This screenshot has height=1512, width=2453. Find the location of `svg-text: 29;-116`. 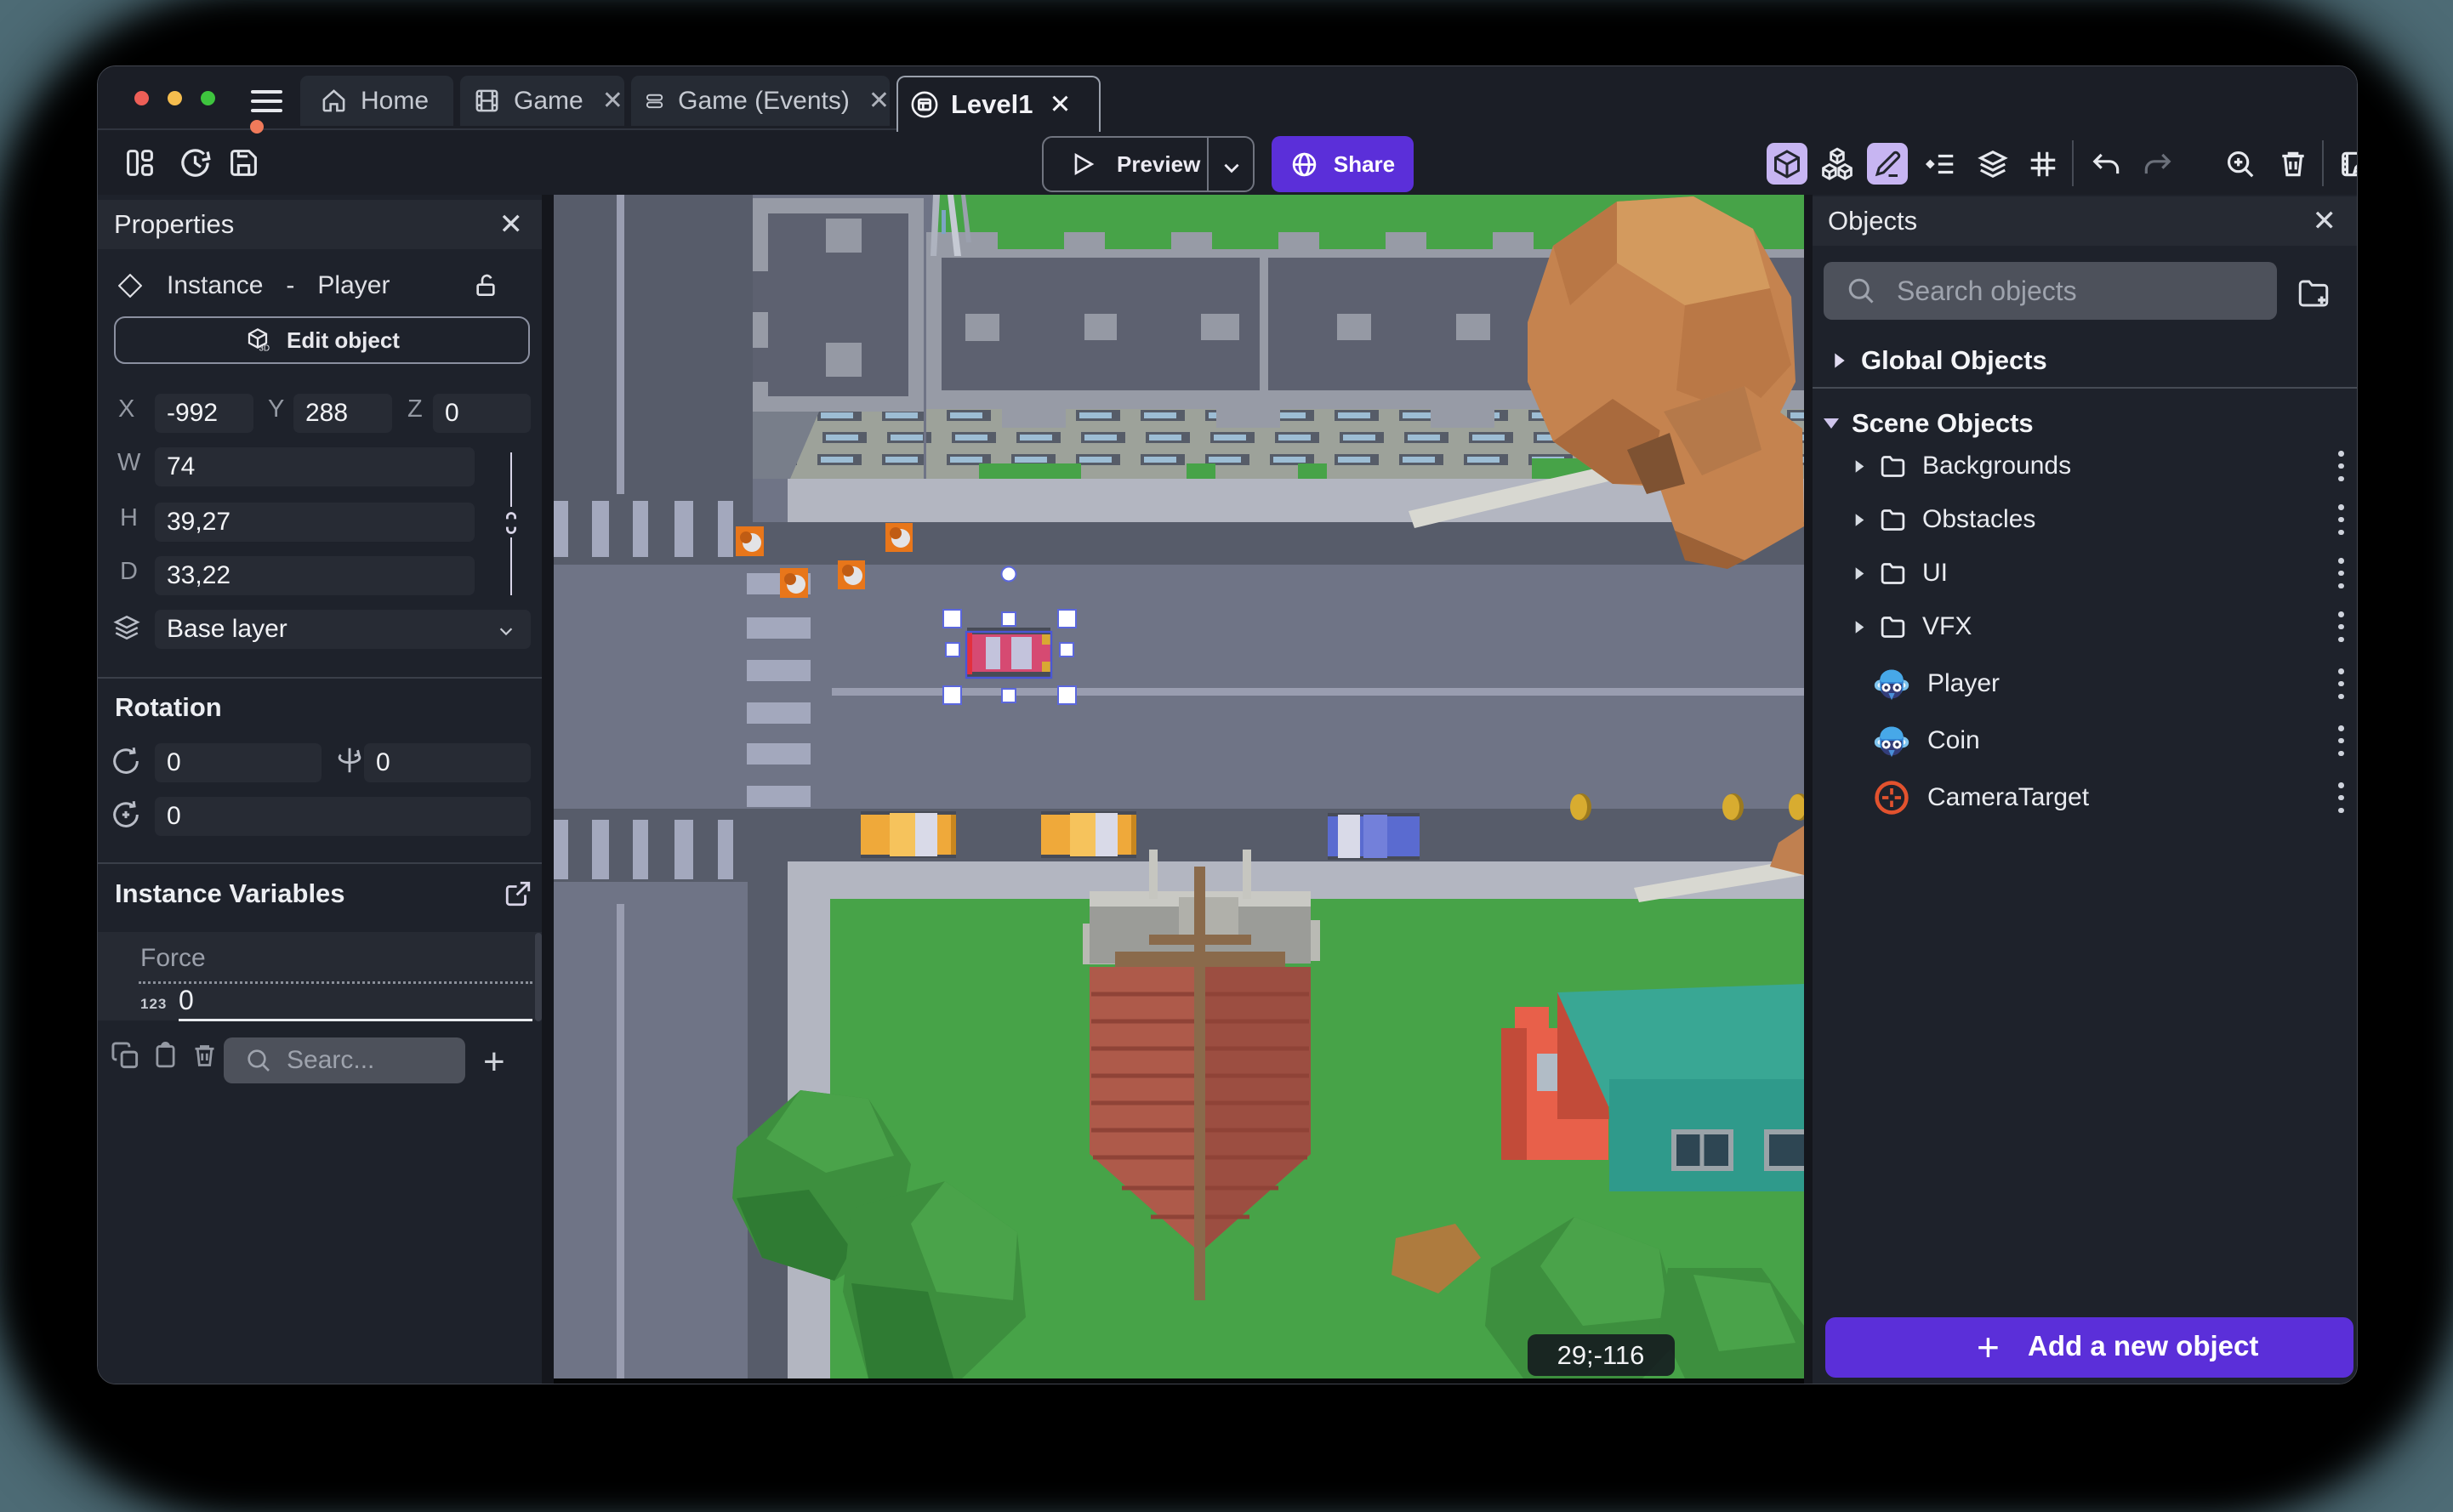

svg-text: 29;-116 is located at coordinates (1601, 1355).